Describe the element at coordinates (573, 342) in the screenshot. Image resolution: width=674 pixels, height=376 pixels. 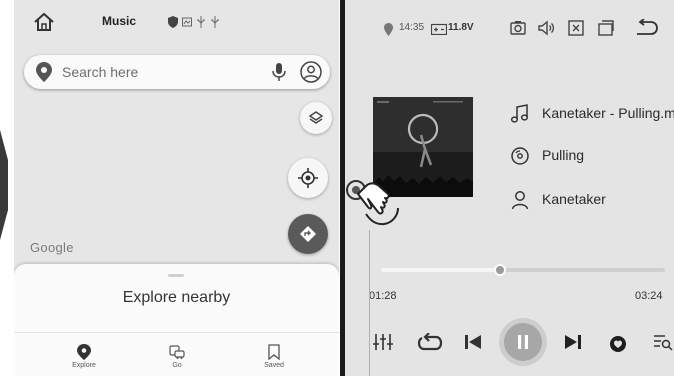
I see `next-track-icon` at that location.